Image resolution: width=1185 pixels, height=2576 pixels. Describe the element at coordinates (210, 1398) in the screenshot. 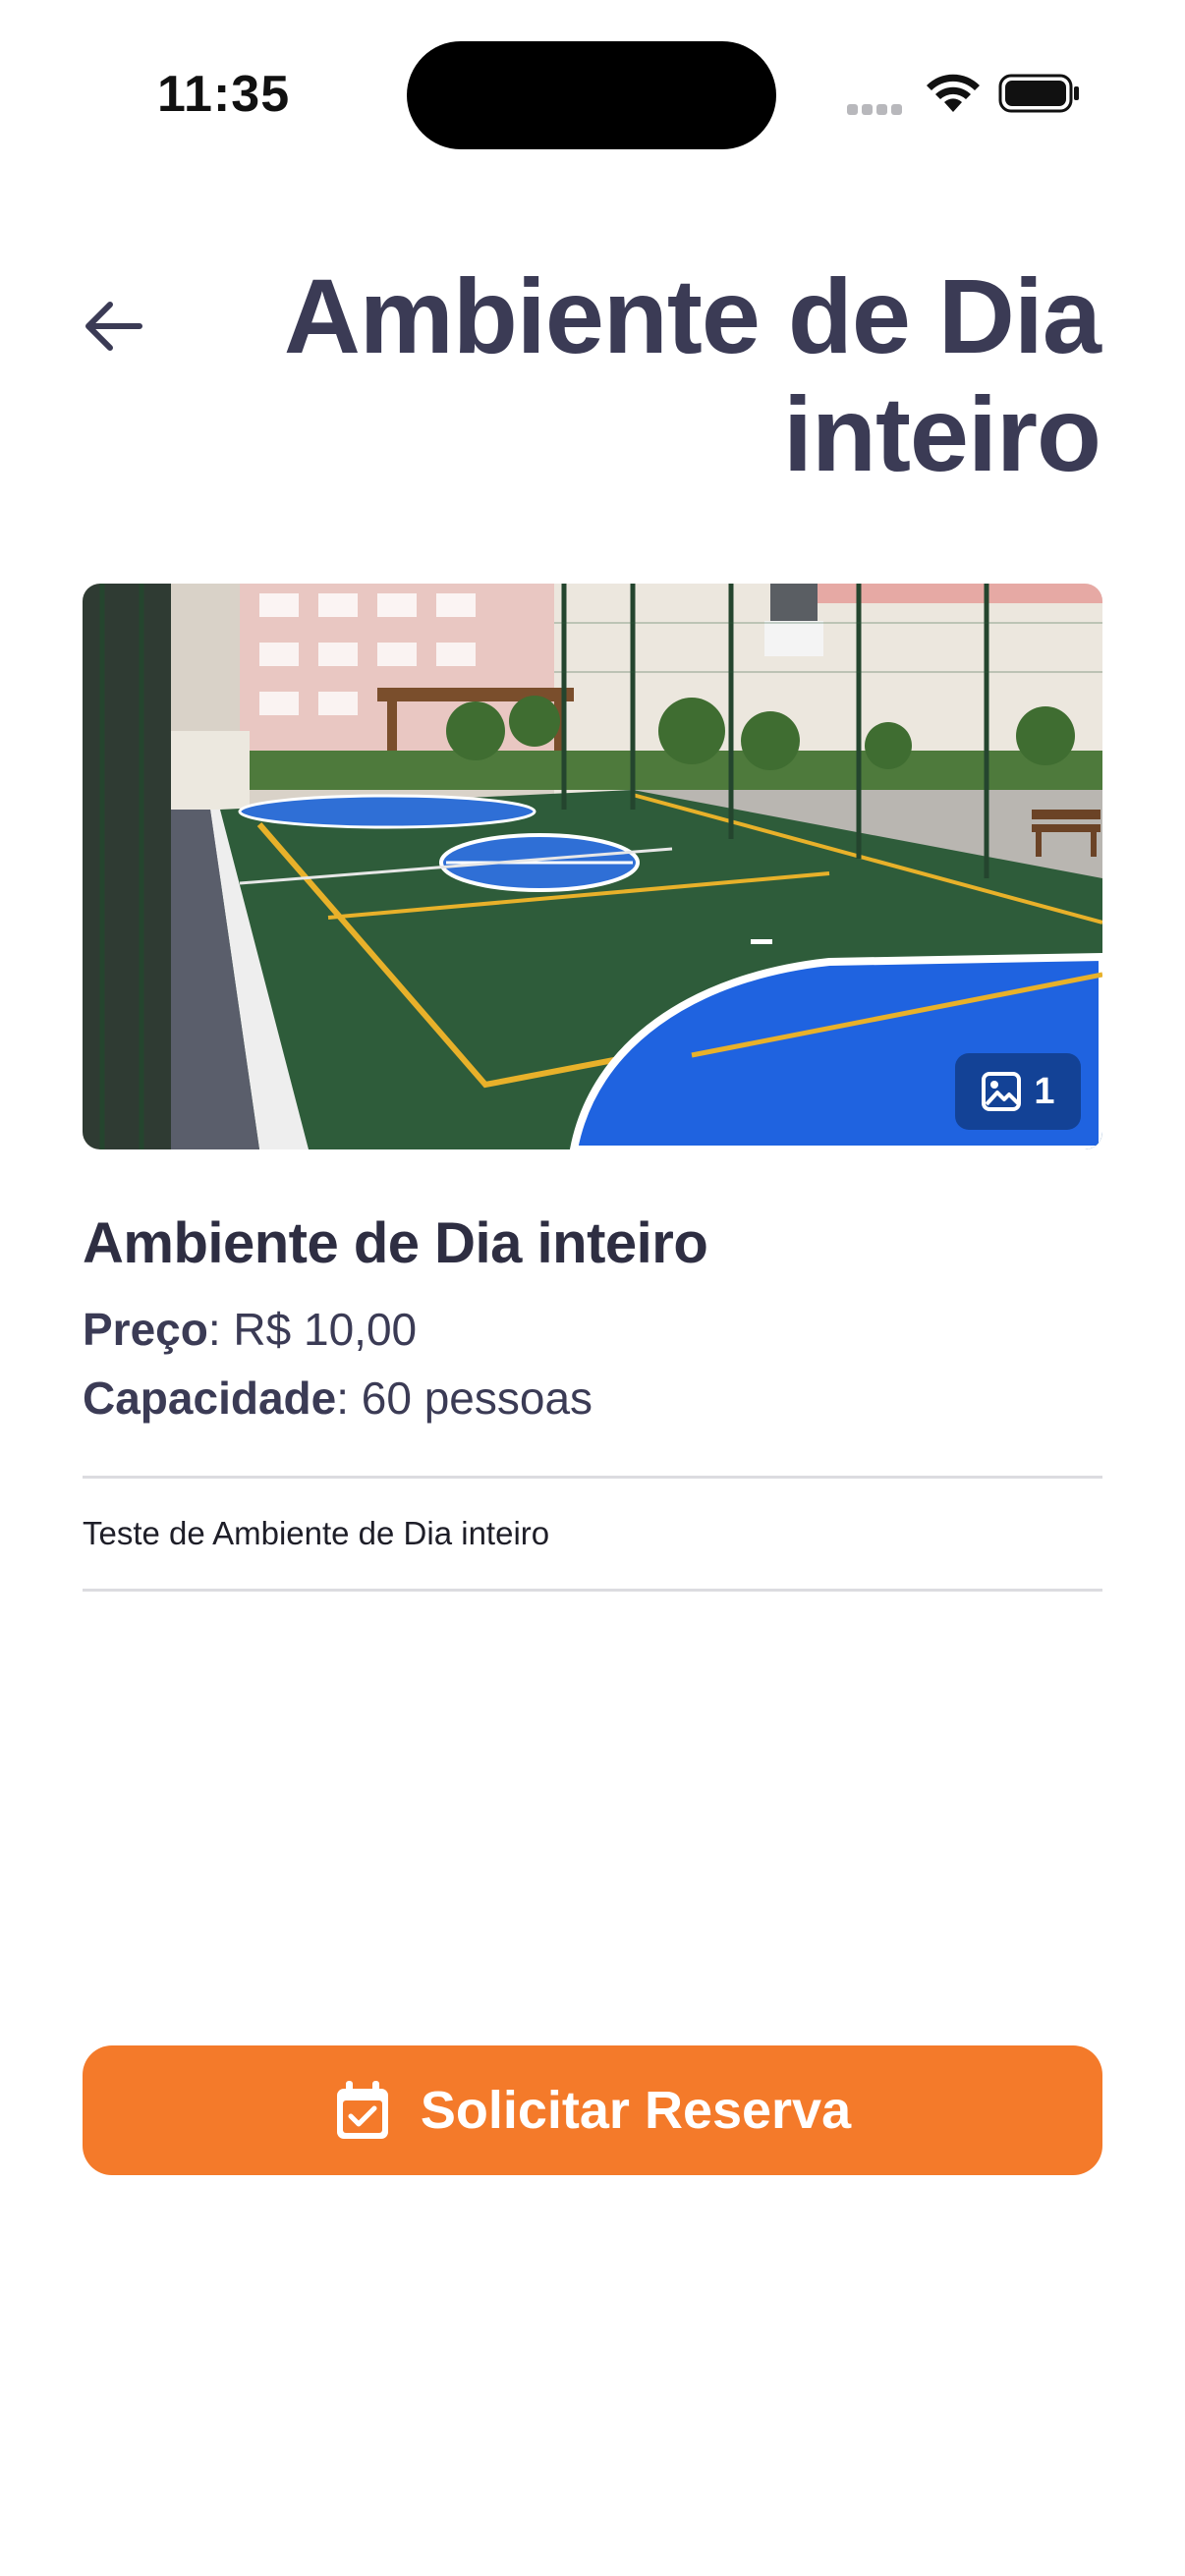

I see `capacity-label: Capacidade` at that location.